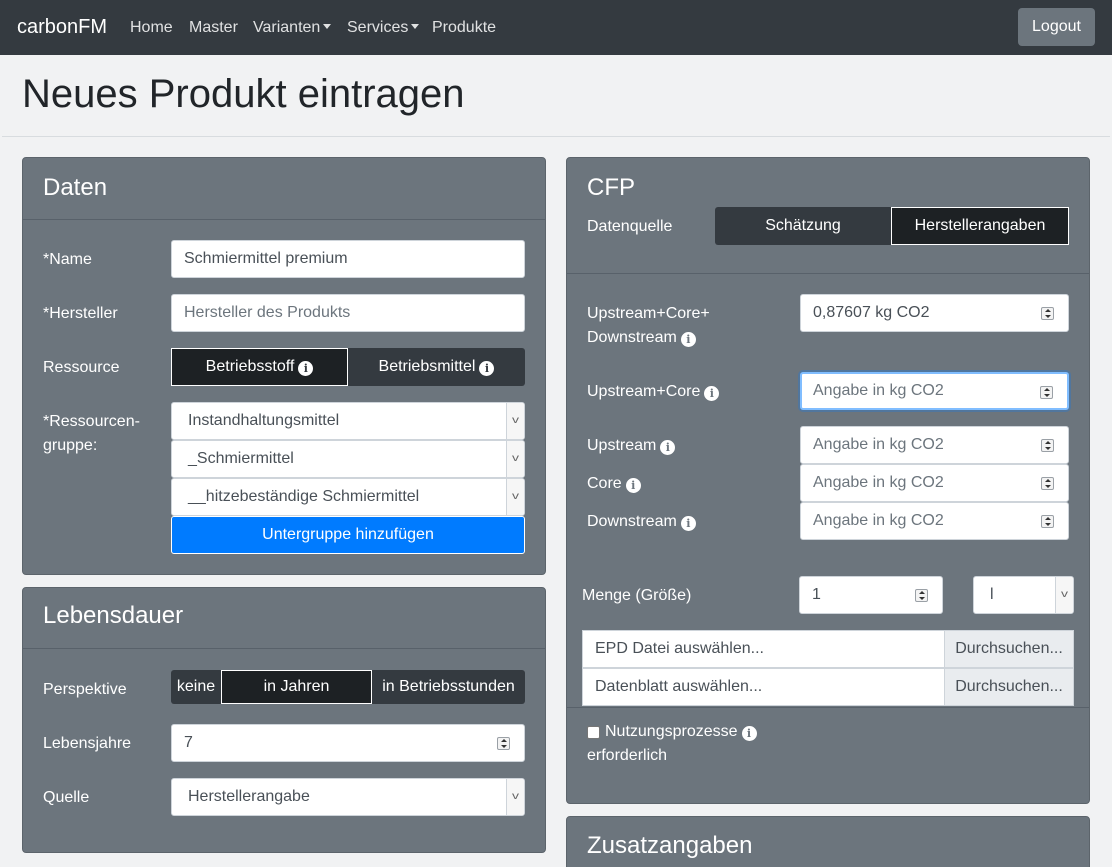  Describe the element at coordinates (85, 689) in the screenshot. I see `perspektive-label: Perspektive` at that location.